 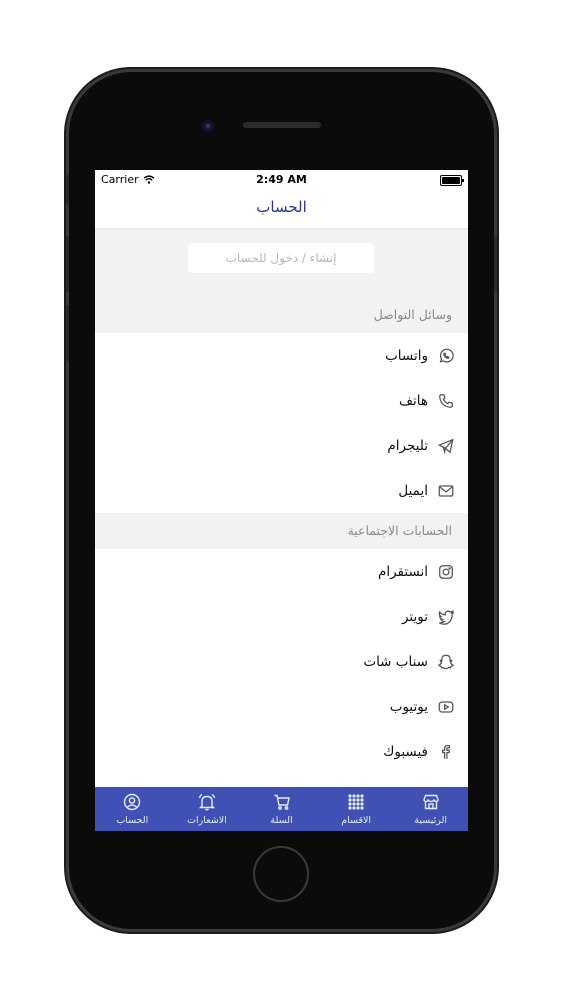 I want to click on bell-icon, so click(x=207, y=802).